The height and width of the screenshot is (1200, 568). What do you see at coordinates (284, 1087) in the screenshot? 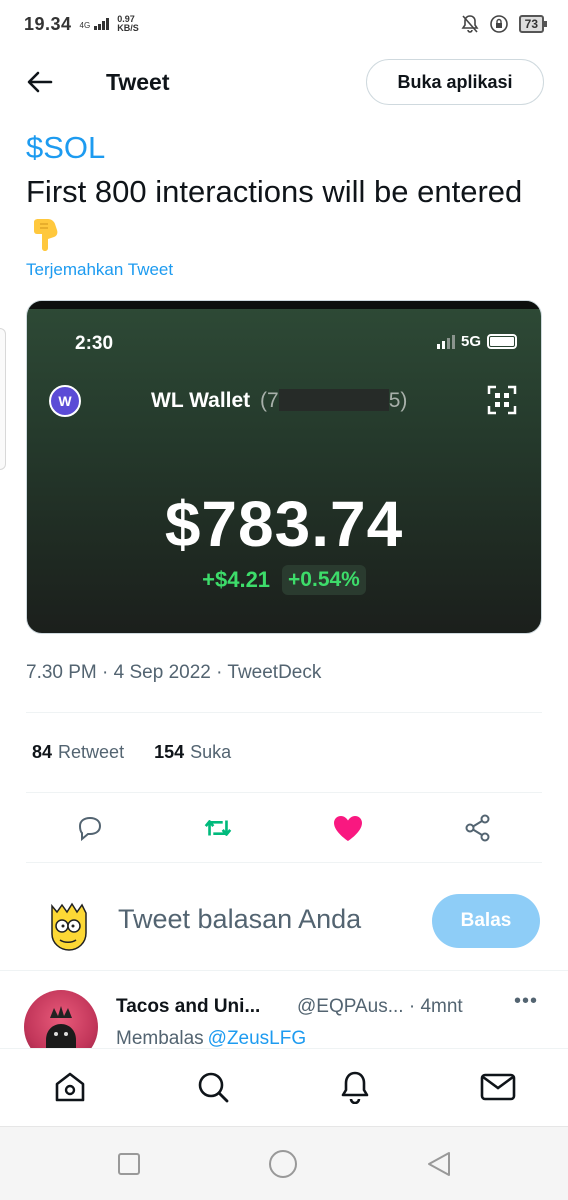
I see `bottom-navigation` at bounding box center [284, 1087].